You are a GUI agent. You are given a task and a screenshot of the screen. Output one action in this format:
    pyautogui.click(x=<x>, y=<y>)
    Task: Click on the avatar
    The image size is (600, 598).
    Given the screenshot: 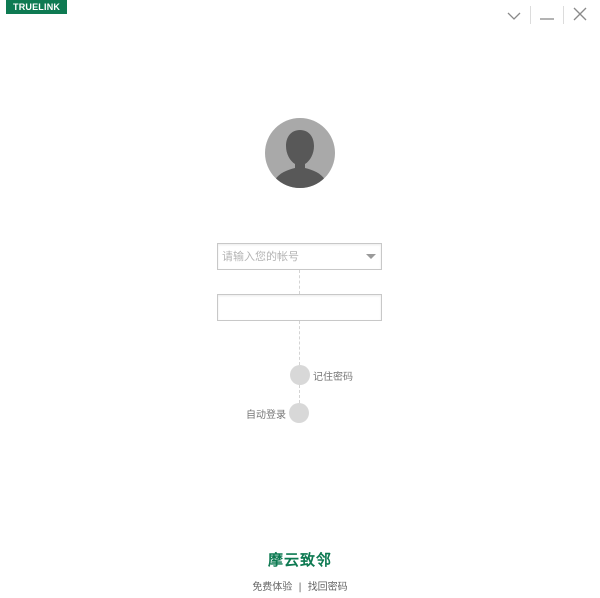 What is the action you would take?
    pyautogui.click(x=300, y=153)
    